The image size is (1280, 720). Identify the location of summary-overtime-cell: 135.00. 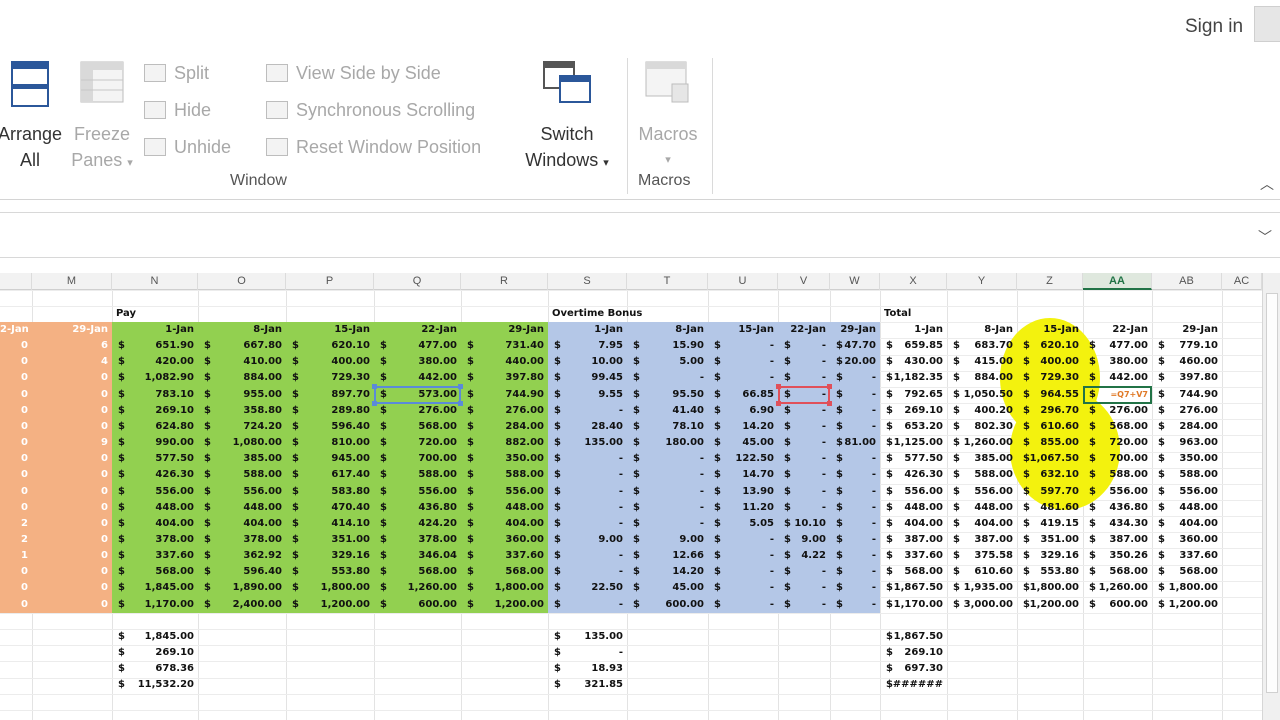
(585, 637).